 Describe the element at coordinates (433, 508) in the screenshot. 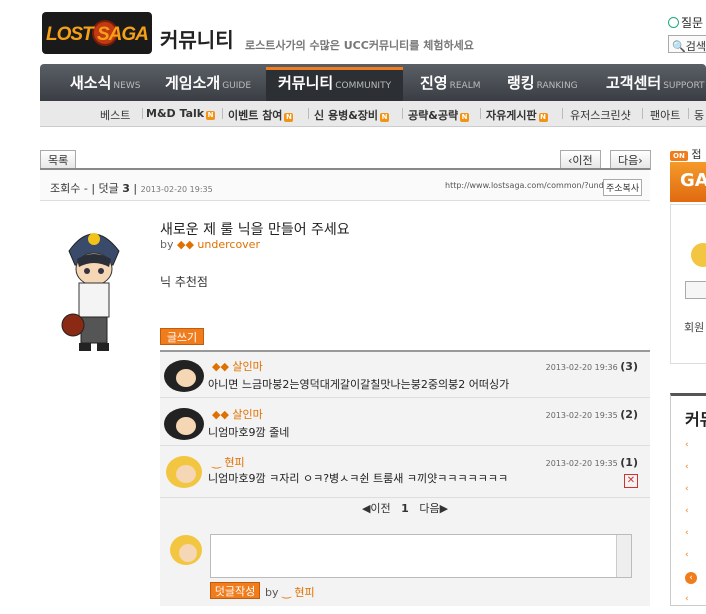

I see `pager-next: 다음▶` at that location.